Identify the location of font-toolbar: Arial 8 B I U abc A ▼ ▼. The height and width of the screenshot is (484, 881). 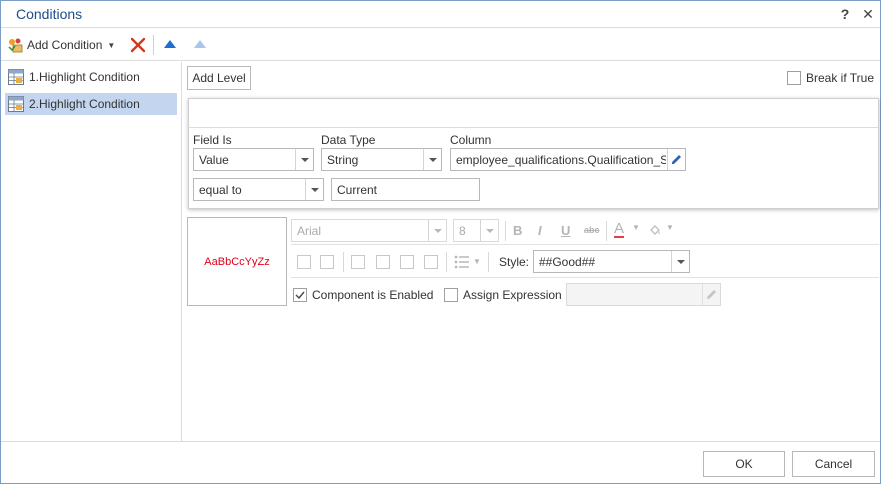
(585, 231).